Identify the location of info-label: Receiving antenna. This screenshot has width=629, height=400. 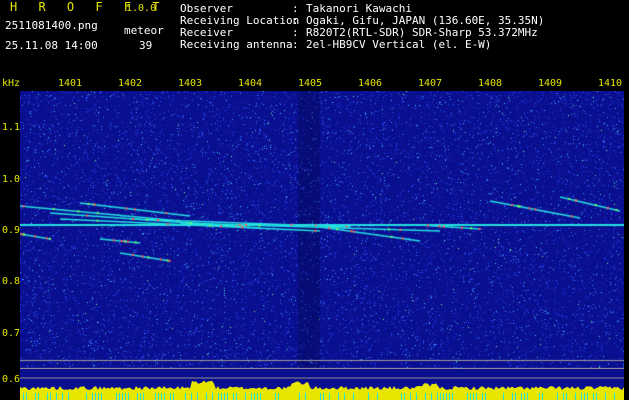
(236, 44).